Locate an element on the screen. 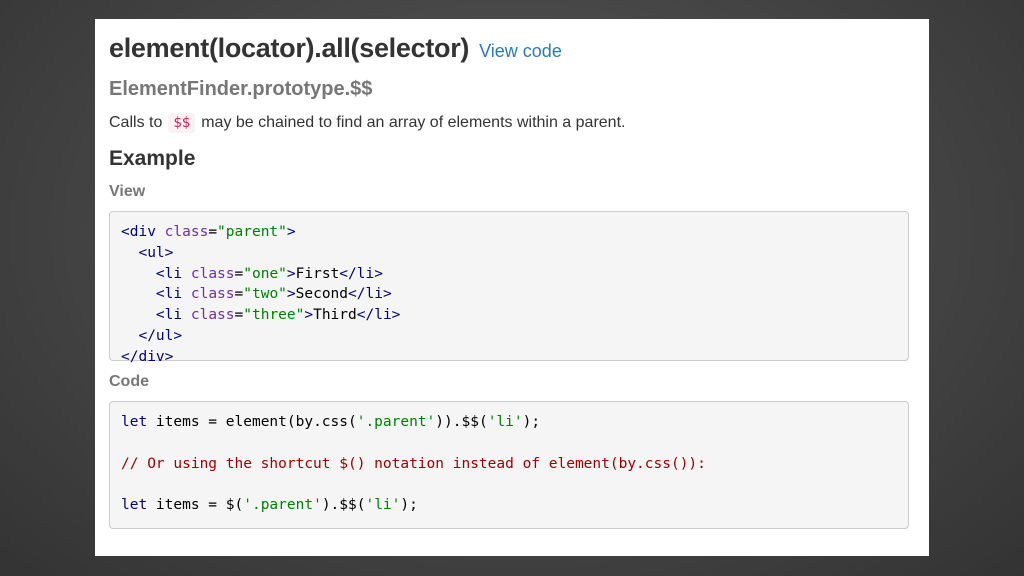 The height and width of the screenshot is (576, 1024). description-before: Calls to is located at coordinates (136, 122).